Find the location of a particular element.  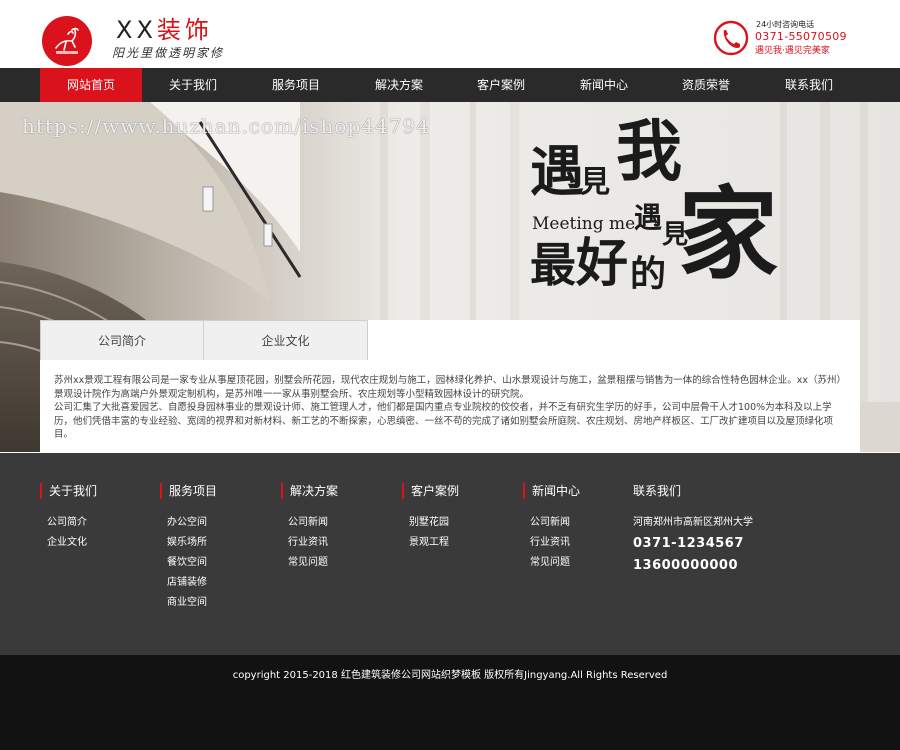

footer-column-about: 关于我们 公司简介 企业文化 is located at coordinates (68, 518).